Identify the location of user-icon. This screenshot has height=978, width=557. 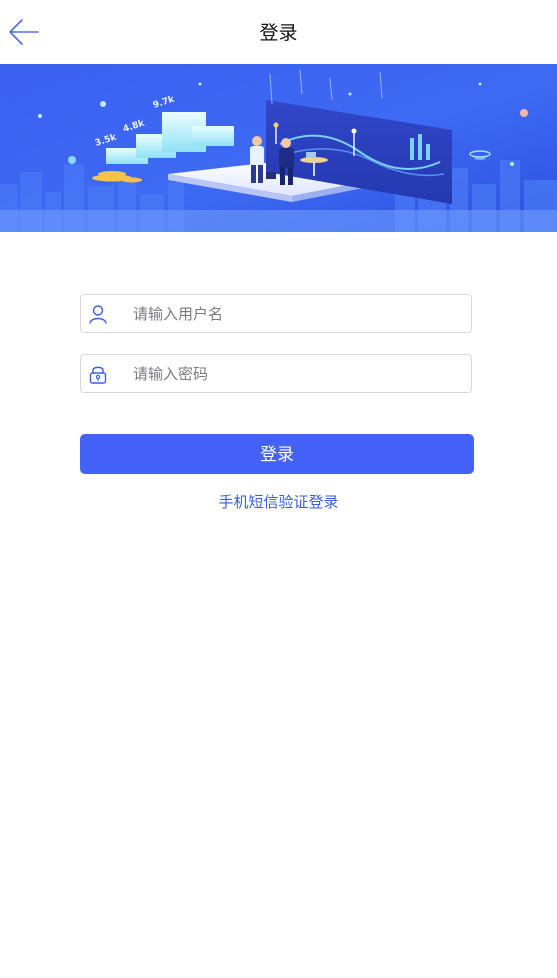
(98, 314).